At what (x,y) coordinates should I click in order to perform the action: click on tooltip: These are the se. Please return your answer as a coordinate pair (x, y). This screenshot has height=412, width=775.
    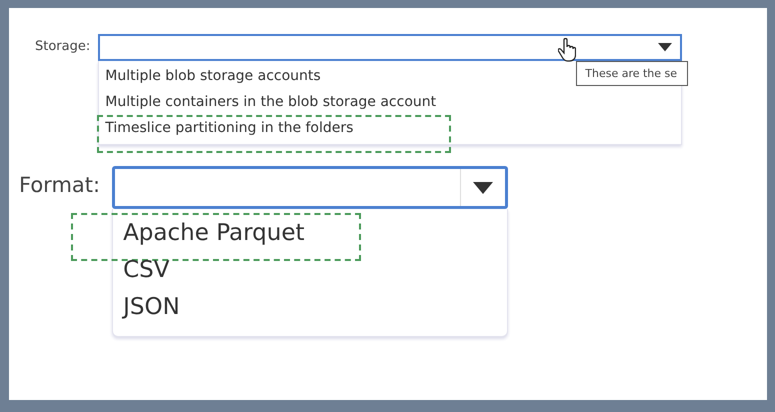
    Looking at the image, I should click on (632, 73).